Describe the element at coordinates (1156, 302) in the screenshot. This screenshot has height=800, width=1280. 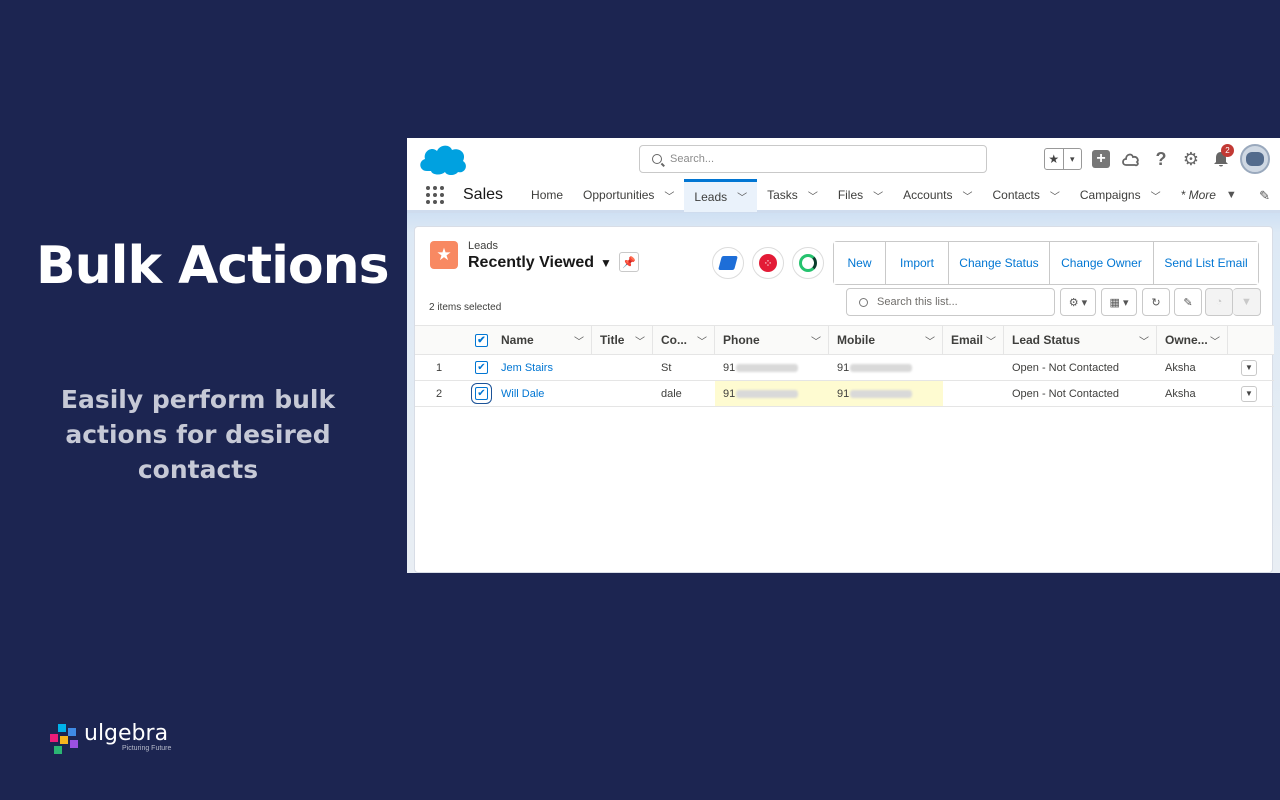
I see `refresh-icon: ↻` at that location.